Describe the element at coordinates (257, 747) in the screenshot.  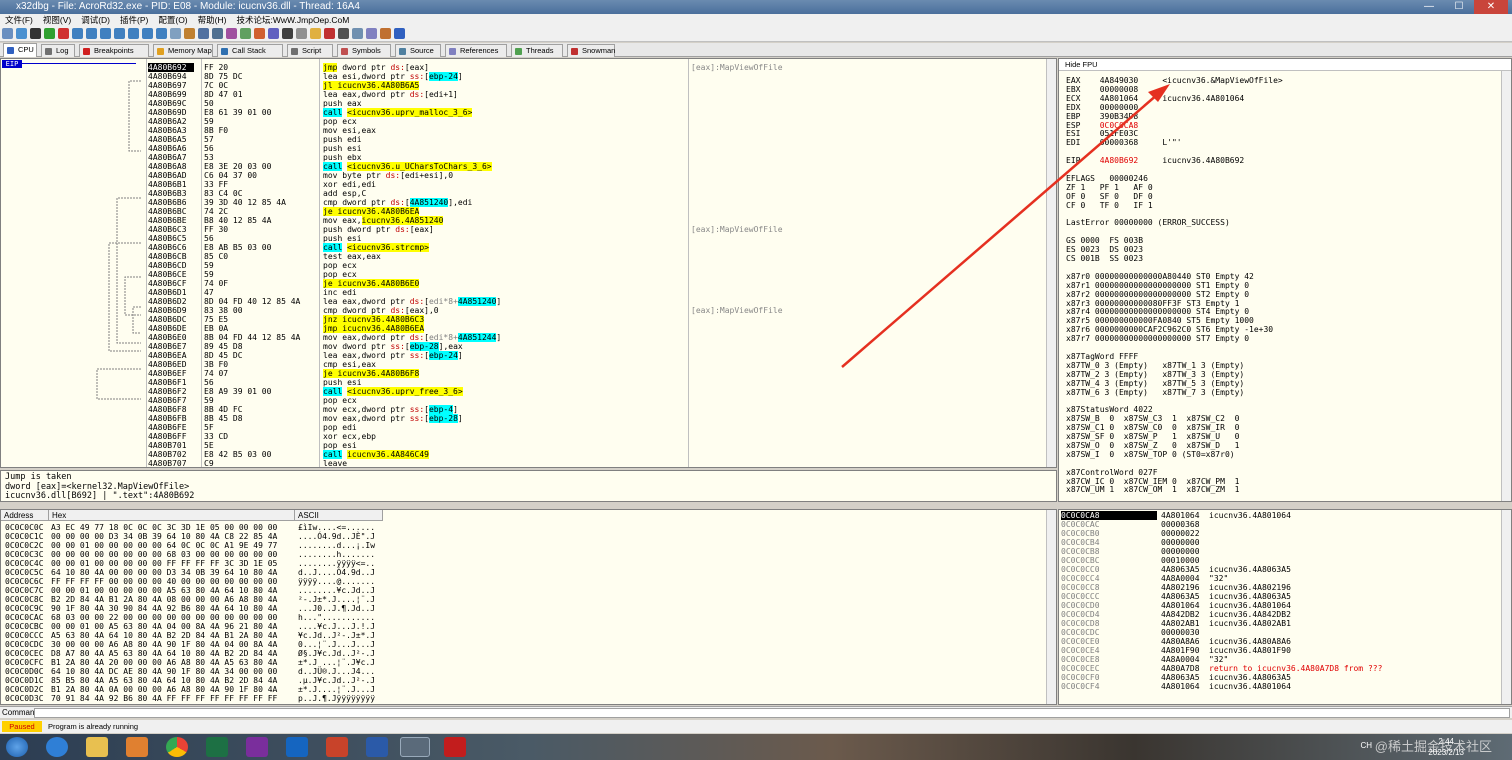
I see `onenote-icon` at that location.